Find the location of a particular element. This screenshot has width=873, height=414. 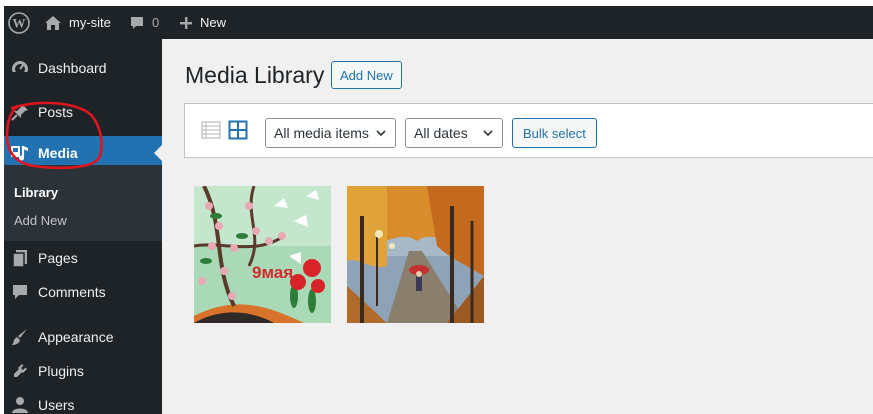

media-thumbnail: 9мая is located at coordinates (262, 254).